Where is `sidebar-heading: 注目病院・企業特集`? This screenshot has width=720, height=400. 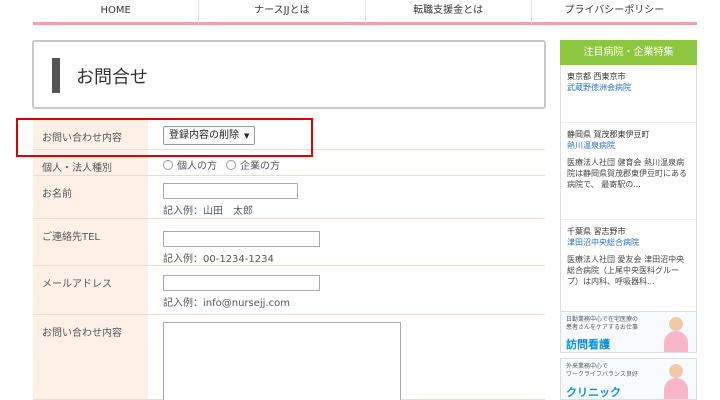
sidebar-heading: 注目病院・企業特集 is located at coordinates (628, 52).